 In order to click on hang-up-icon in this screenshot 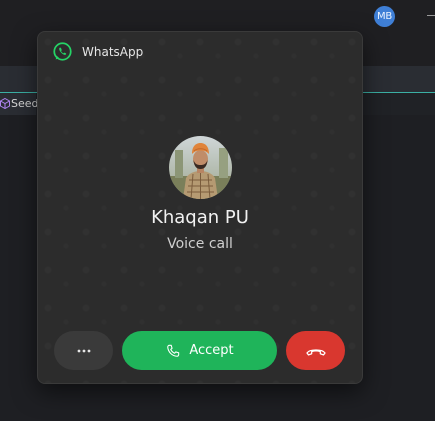, I will do `click(315, 352)`.